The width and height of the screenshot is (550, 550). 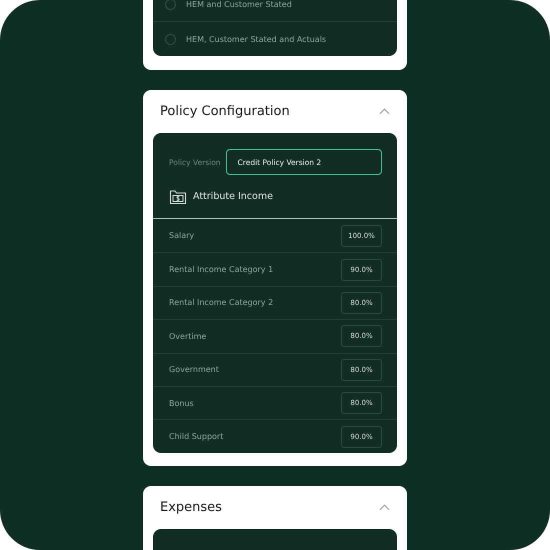 I want to click on attribute-label: Salary, so click(x=181, y=235).